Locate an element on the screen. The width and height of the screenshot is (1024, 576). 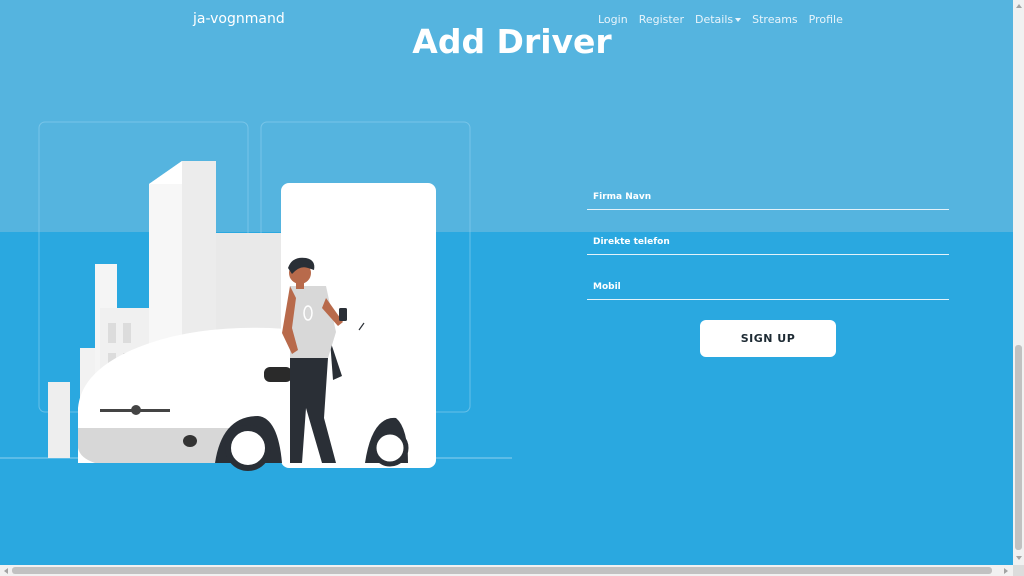
mobil-field: Mobil is located at coordinates (770, 288).